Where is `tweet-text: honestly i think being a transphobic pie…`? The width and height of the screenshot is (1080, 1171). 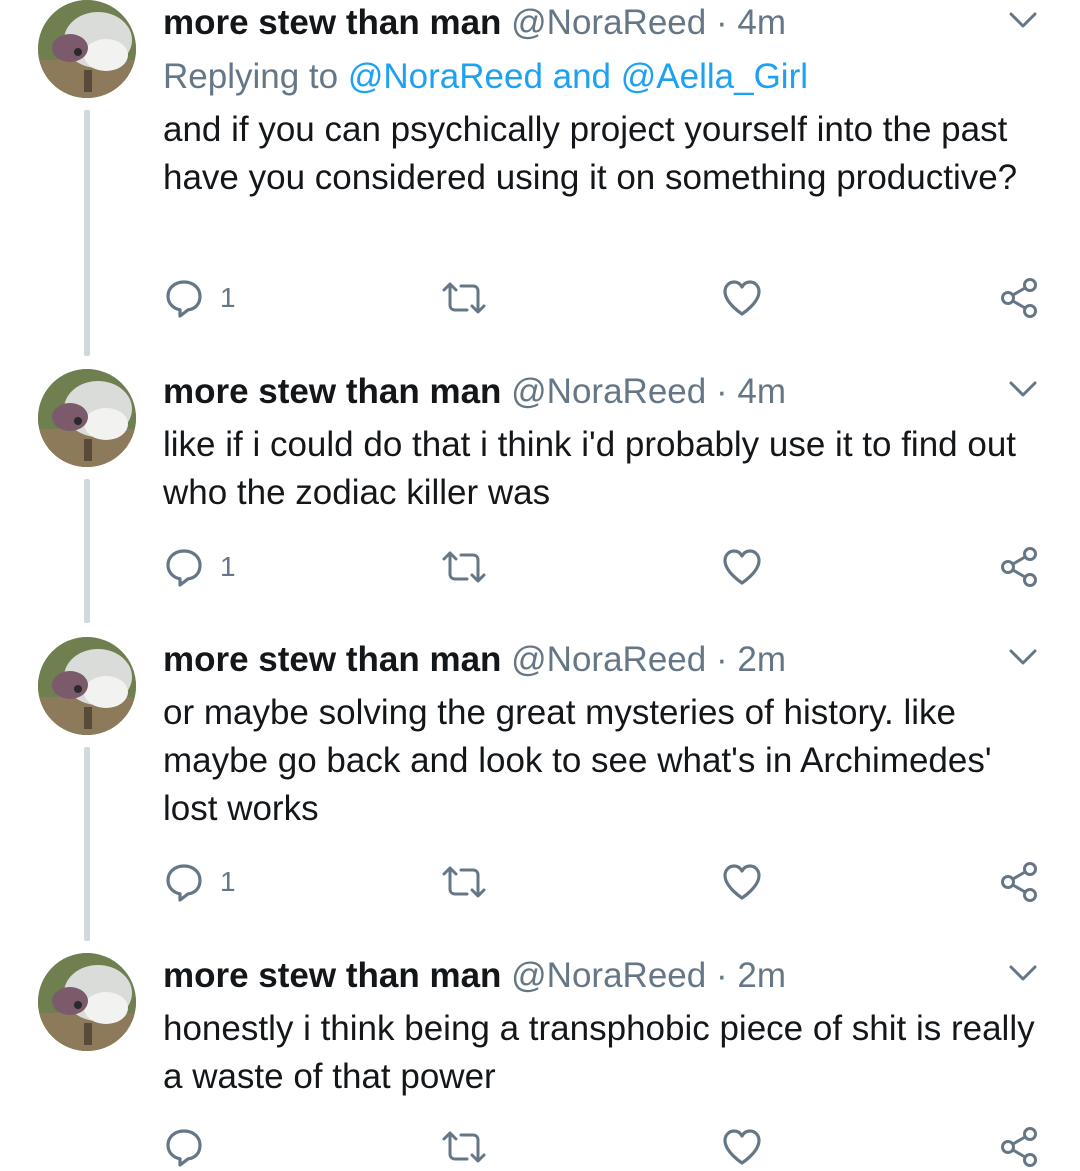 tweet-text: honestly i think being a transphobic pie… is located at coordinates (599, 1052).